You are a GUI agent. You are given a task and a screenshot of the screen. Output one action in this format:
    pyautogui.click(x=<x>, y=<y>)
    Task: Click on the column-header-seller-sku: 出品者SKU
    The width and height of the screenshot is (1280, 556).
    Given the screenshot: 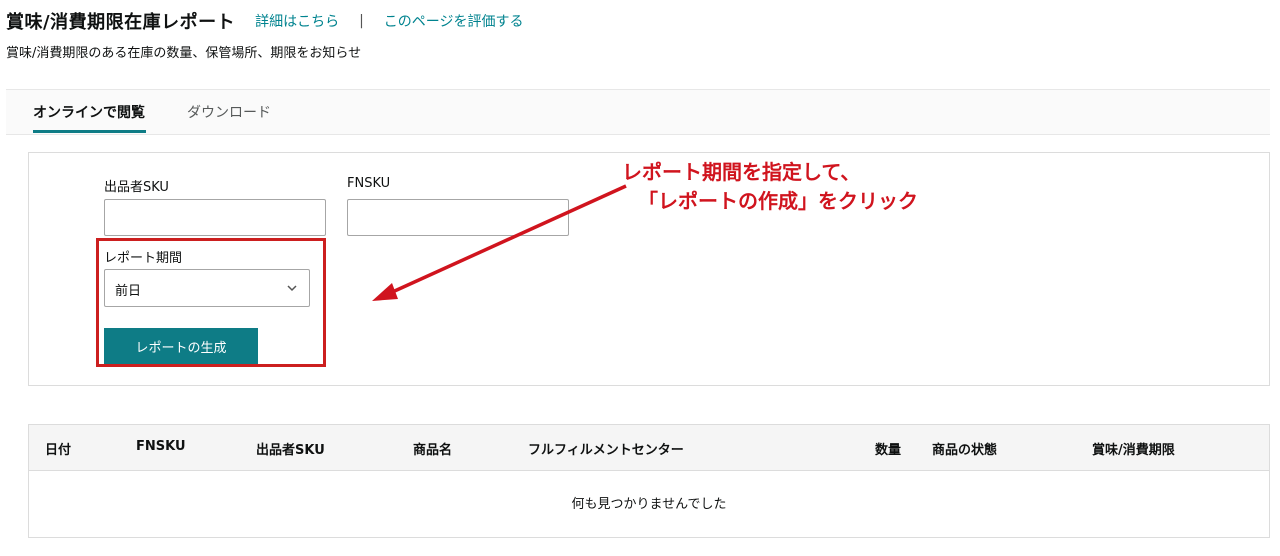 What is the action you would take?
    pyautogui.click(x=290, y=448)
    